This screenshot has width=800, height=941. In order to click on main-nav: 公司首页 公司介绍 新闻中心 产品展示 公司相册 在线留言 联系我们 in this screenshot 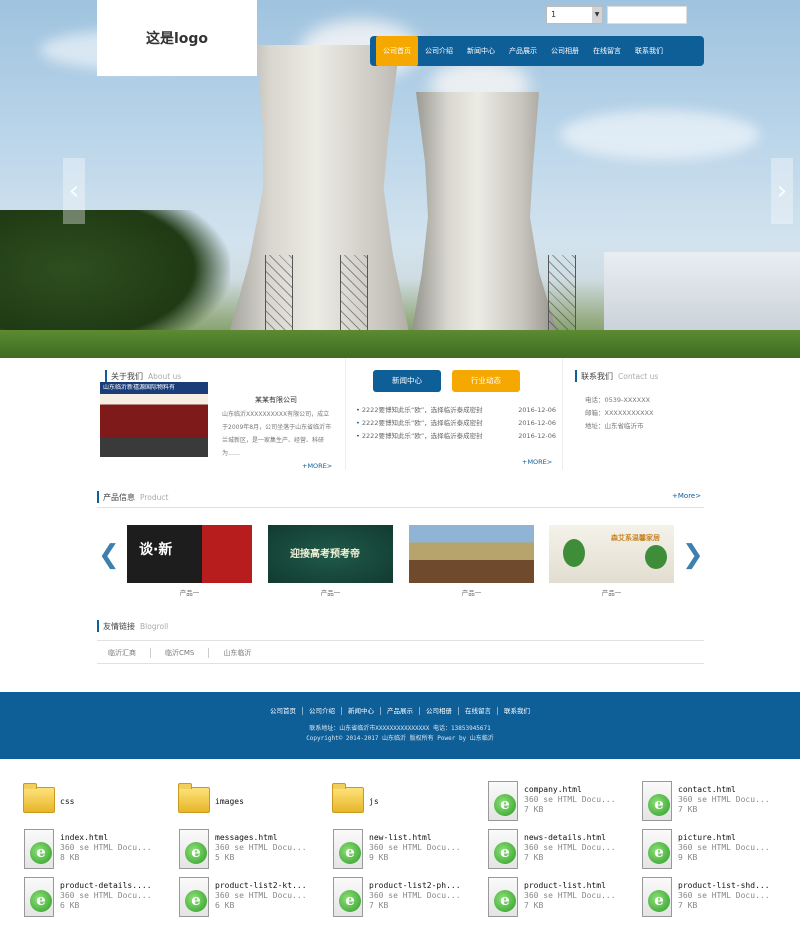, I will do `click(537, 51)`.